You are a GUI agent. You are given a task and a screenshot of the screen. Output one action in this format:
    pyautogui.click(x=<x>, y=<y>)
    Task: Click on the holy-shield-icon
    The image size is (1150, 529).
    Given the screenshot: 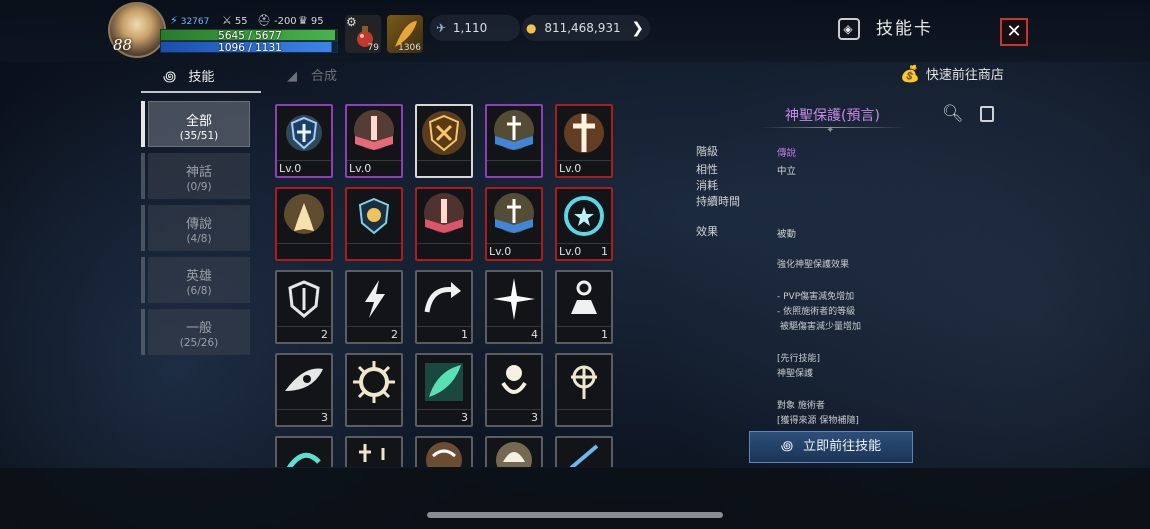 What is the action you would take?
    pyautogui.click(x=304, y=133)
    